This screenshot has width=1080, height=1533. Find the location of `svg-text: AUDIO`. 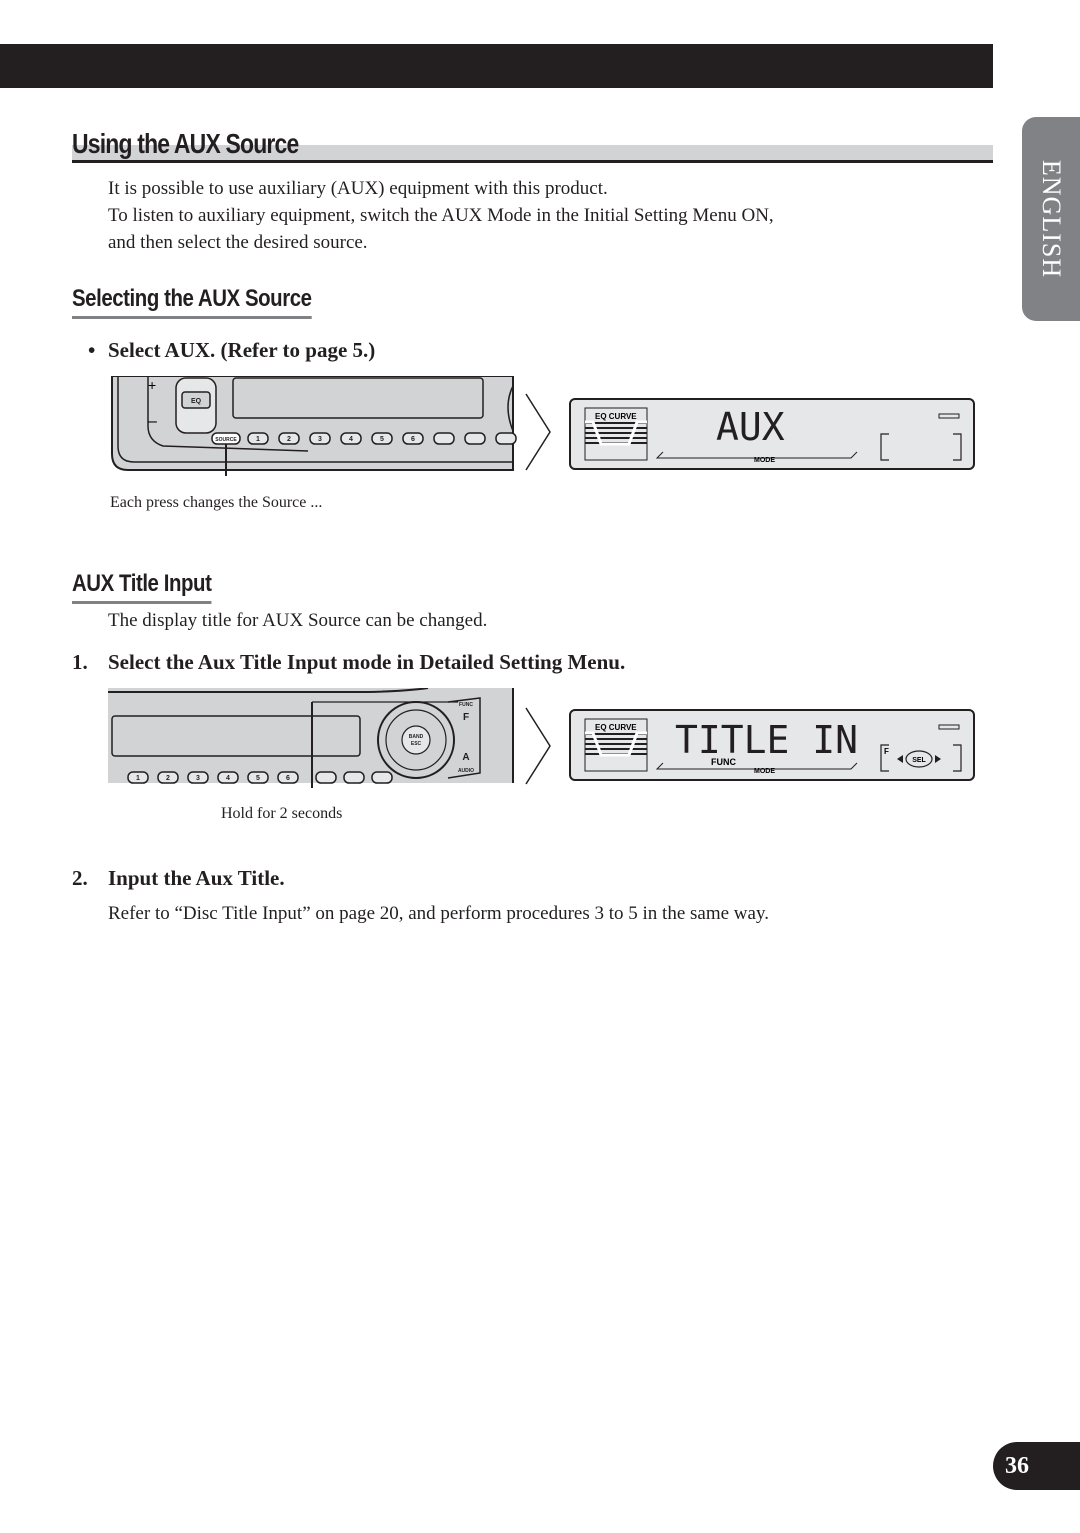

svg-text: AUDIO is located at coordinates (466, 771).